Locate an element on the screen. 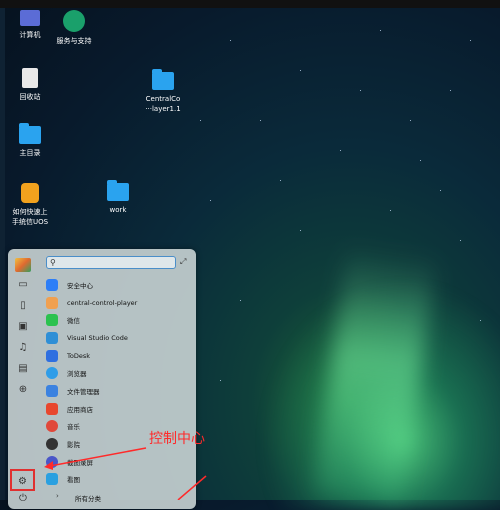 This screenshot has height=510, width=500. annotation-arrows is located at coordinates (125, 473).